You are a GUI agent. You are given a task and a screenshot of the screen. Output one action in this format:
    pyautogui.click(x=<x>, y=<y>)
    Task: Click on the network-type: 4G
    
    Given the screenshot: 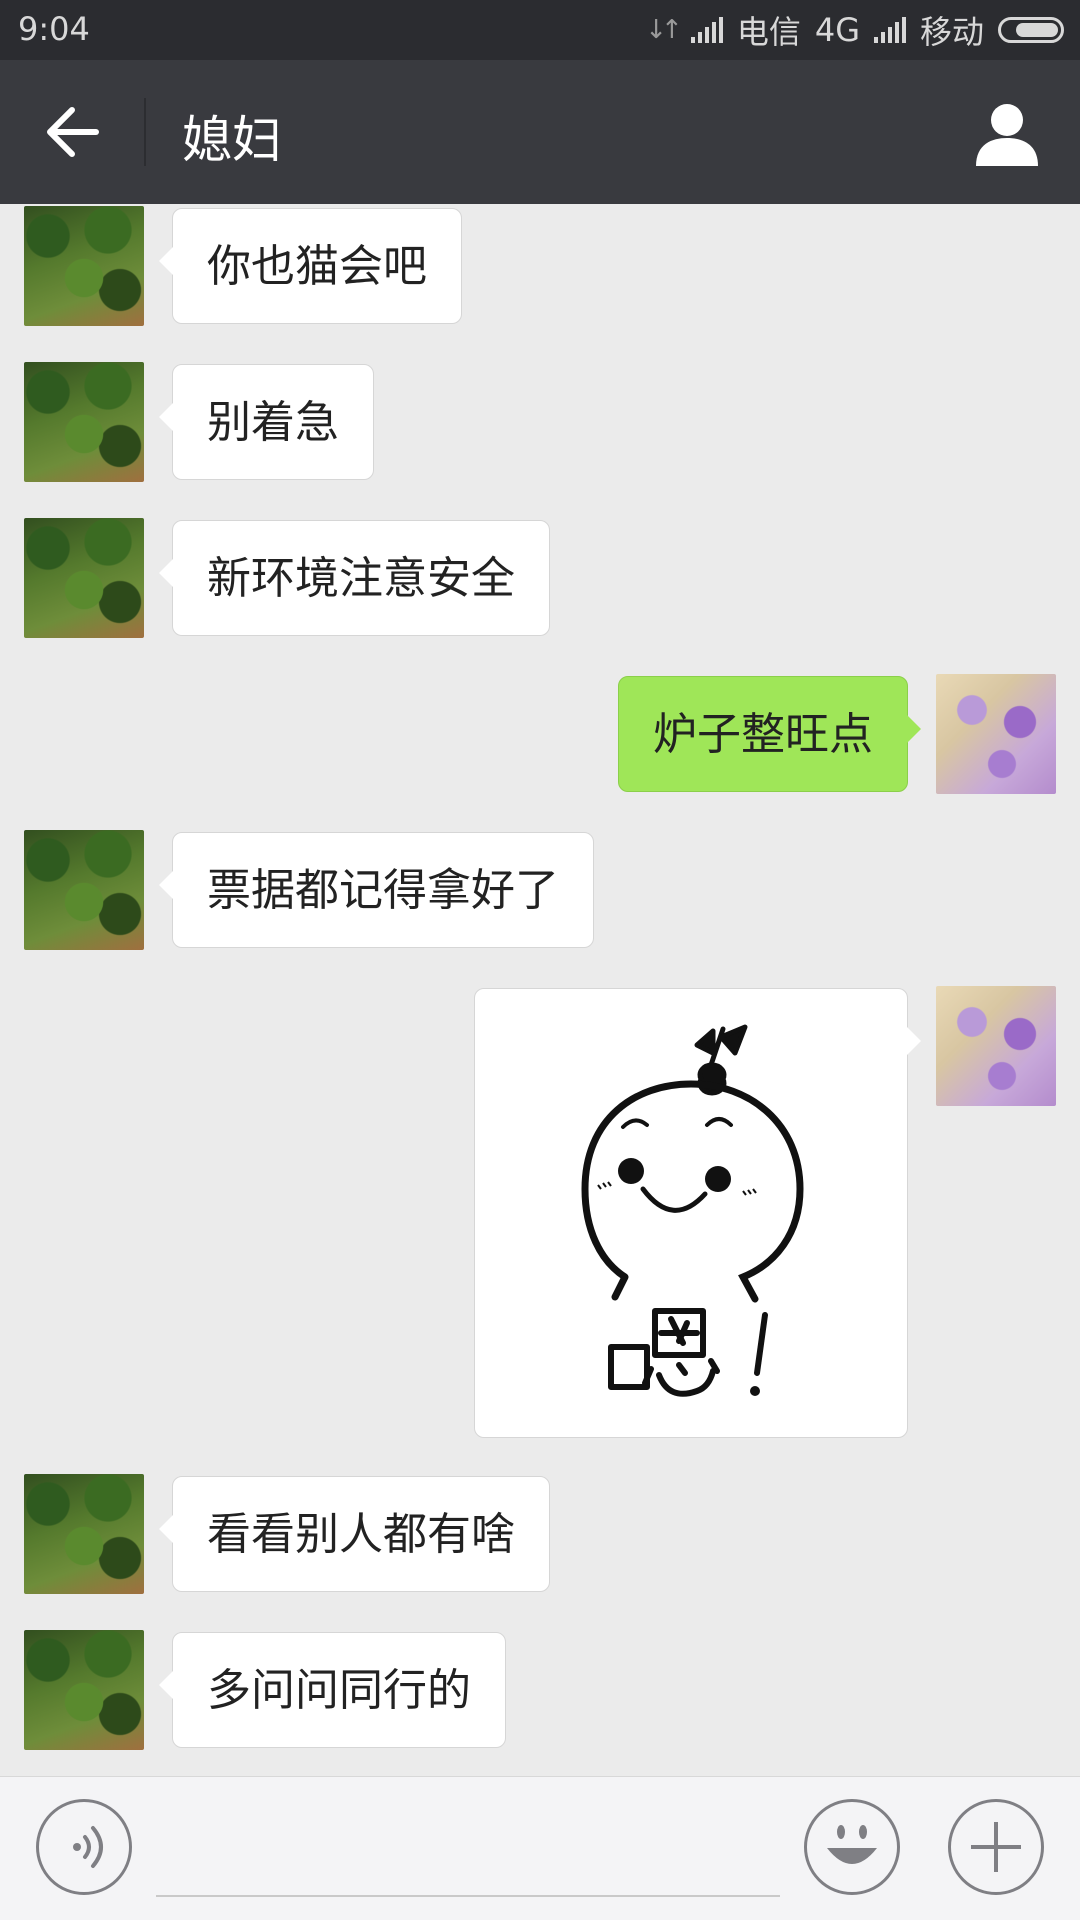 What is the action you would take?
    pyautogui.click(x=837, y=30)
    